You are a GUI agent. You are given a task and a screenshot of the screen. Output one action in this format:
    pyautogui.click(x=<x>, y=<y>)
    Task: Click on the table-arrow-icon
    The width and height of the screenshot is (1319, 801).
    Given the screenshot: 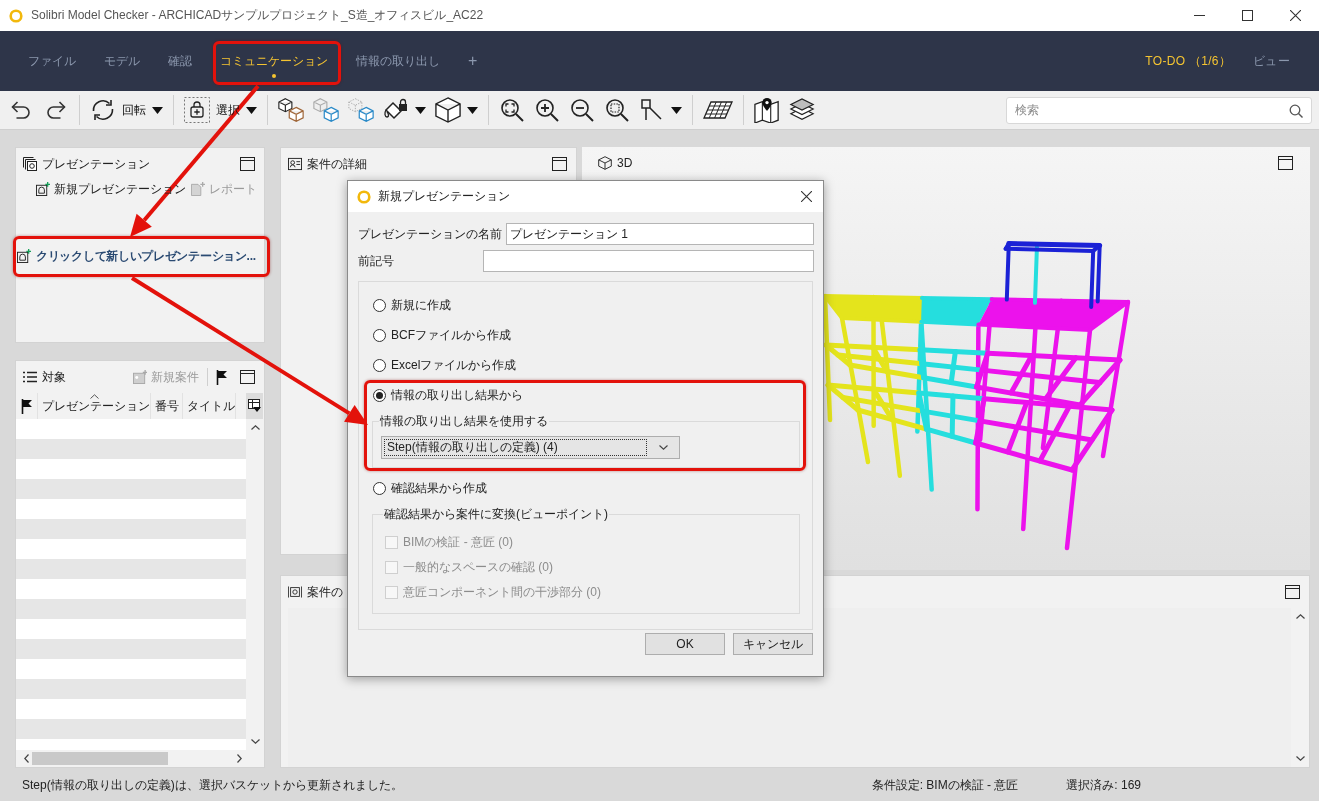 What is the action you would take?
    pyautogui.click(x=254, y=406)
    